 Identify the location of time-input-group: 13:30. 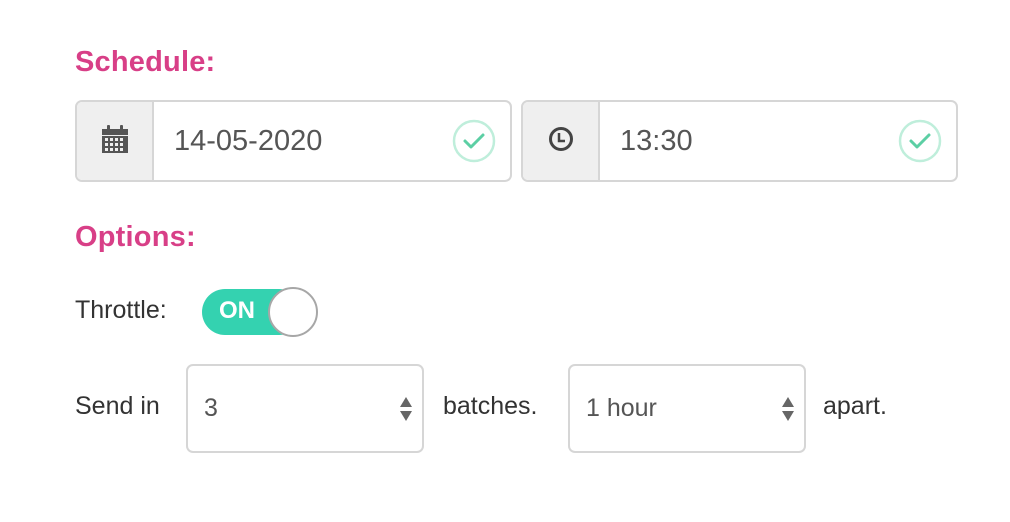
(739, 141).